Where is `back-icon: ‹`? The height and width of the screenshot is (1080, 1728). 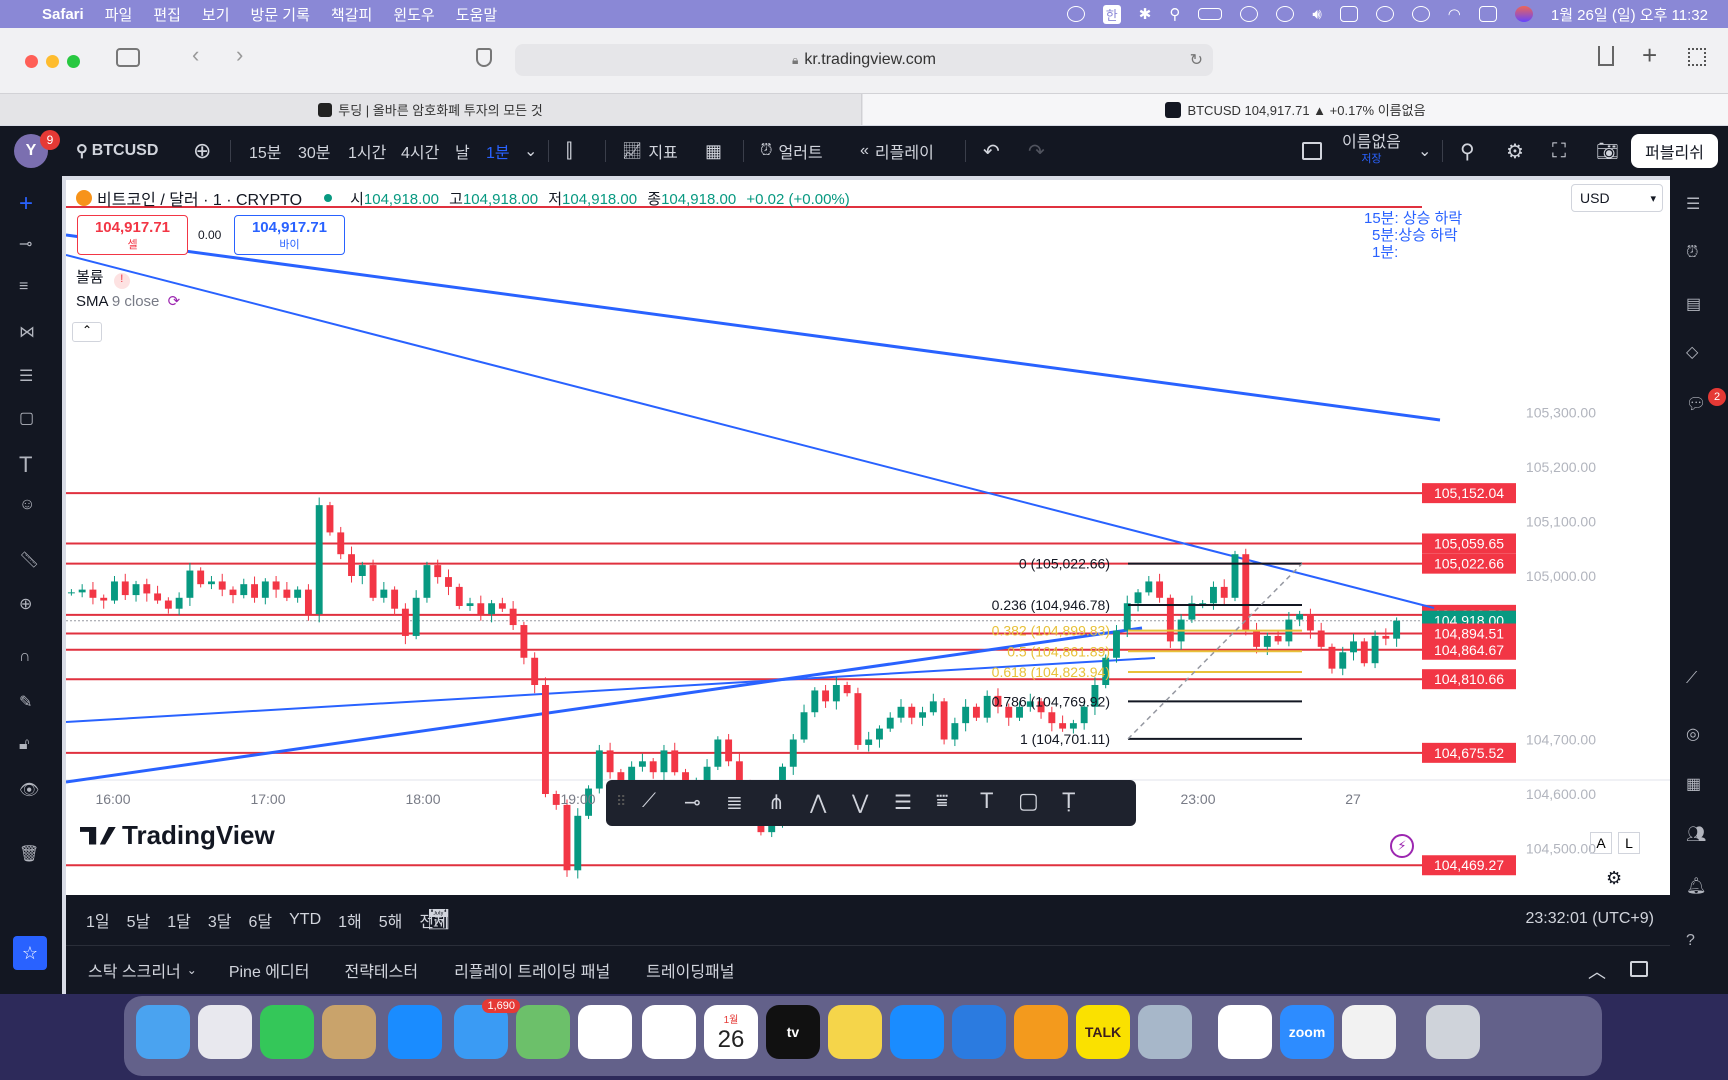 back-icon: ‹ is located at coordinates (195, 55).